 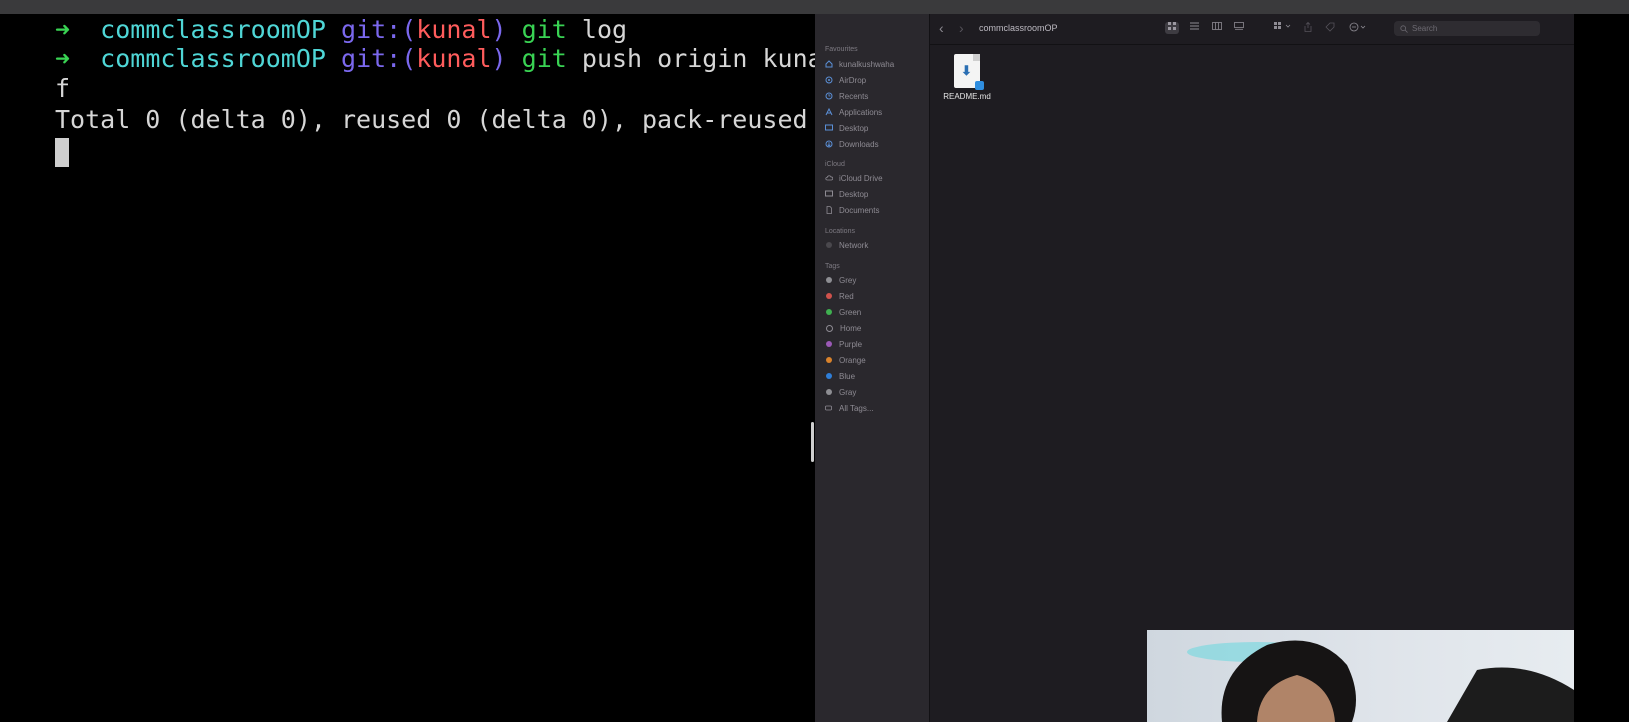 I want to click on sidebar-item-airdrop: AirDrop, so click(x=845, y=80).